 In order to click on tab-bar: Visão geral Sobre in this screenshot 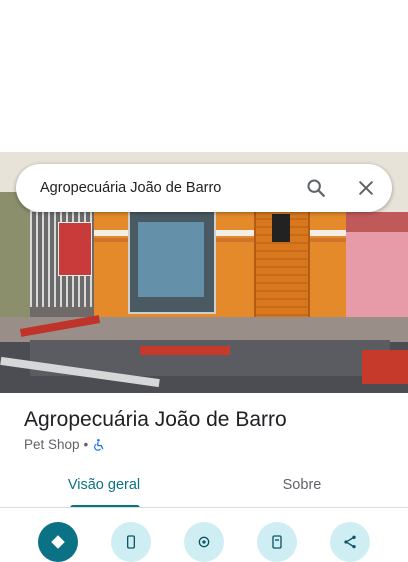, I will do `click(204, 487)`.